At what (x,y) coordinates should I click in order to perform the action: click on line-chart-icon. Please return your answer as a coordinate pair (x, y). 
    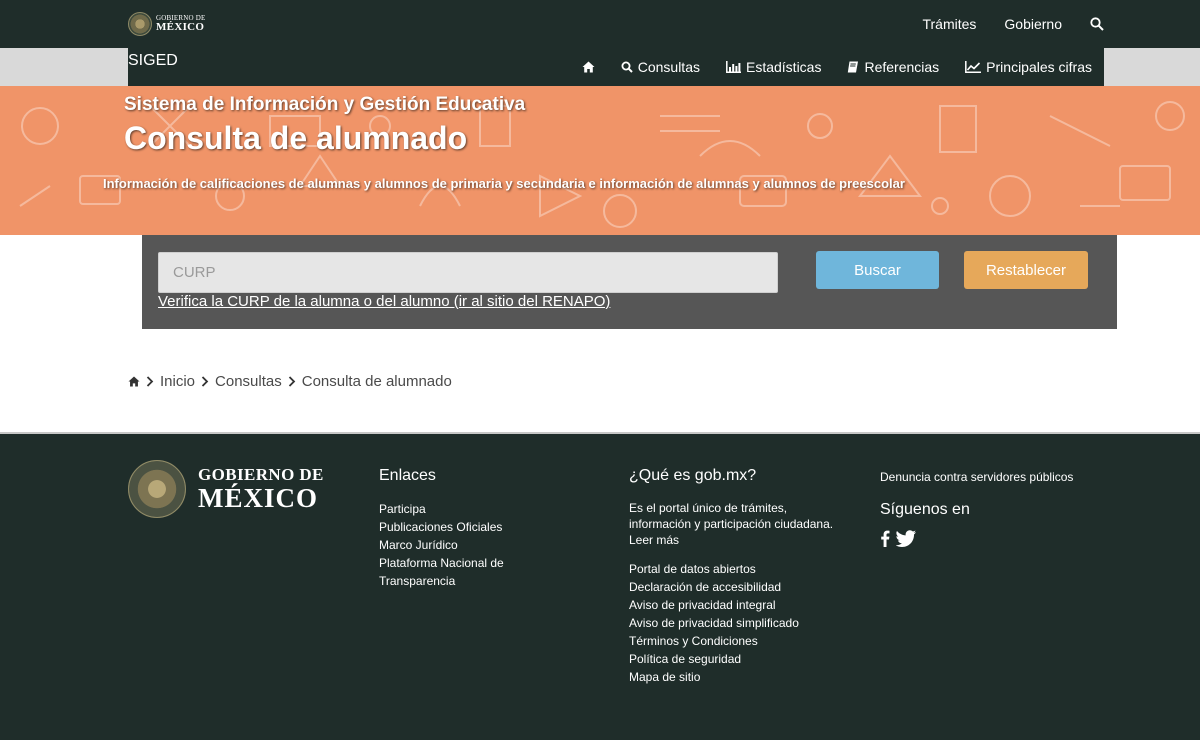
    Looking at the image, I should click on (973, 67).